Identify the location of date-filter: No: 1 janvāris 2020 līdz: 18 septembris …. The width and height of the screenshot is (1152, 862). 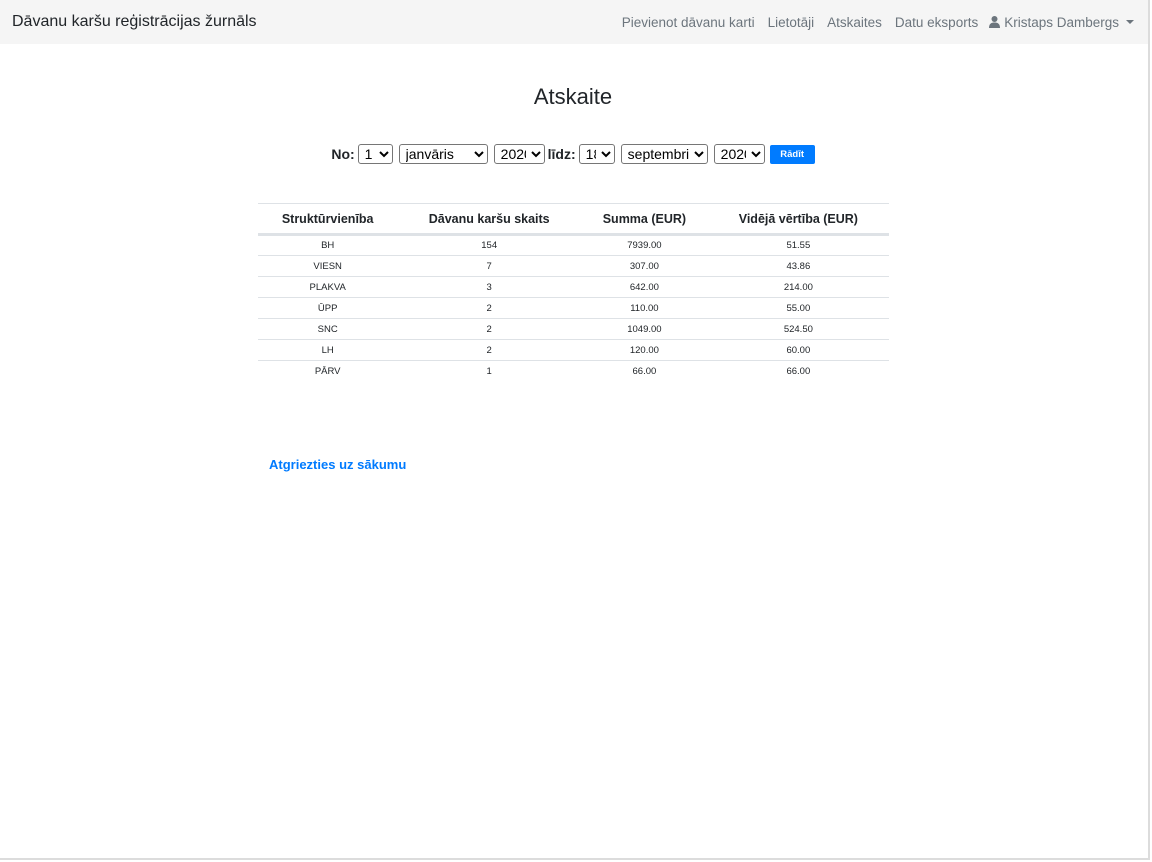
(573, 154).